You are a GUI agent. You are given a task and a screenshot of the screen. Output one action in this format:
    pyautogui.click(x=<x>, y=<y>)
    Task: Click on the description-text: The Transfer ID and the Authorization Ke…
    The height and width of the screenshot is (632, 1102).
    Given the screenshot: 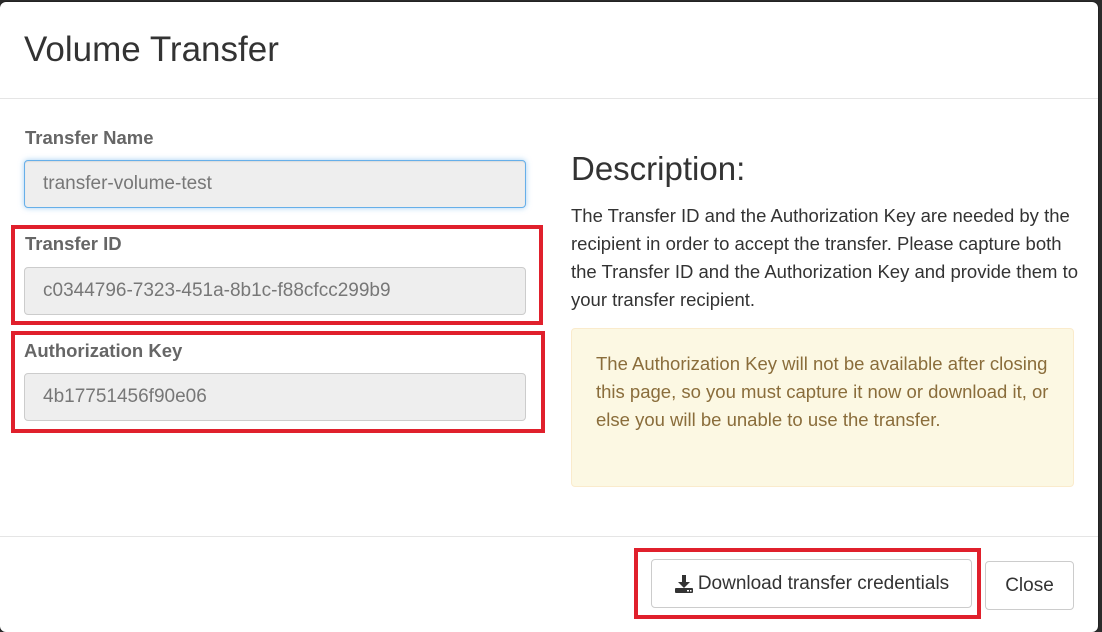 What is the action you would take?
    pyautogui.click(x=824, y=257)
    